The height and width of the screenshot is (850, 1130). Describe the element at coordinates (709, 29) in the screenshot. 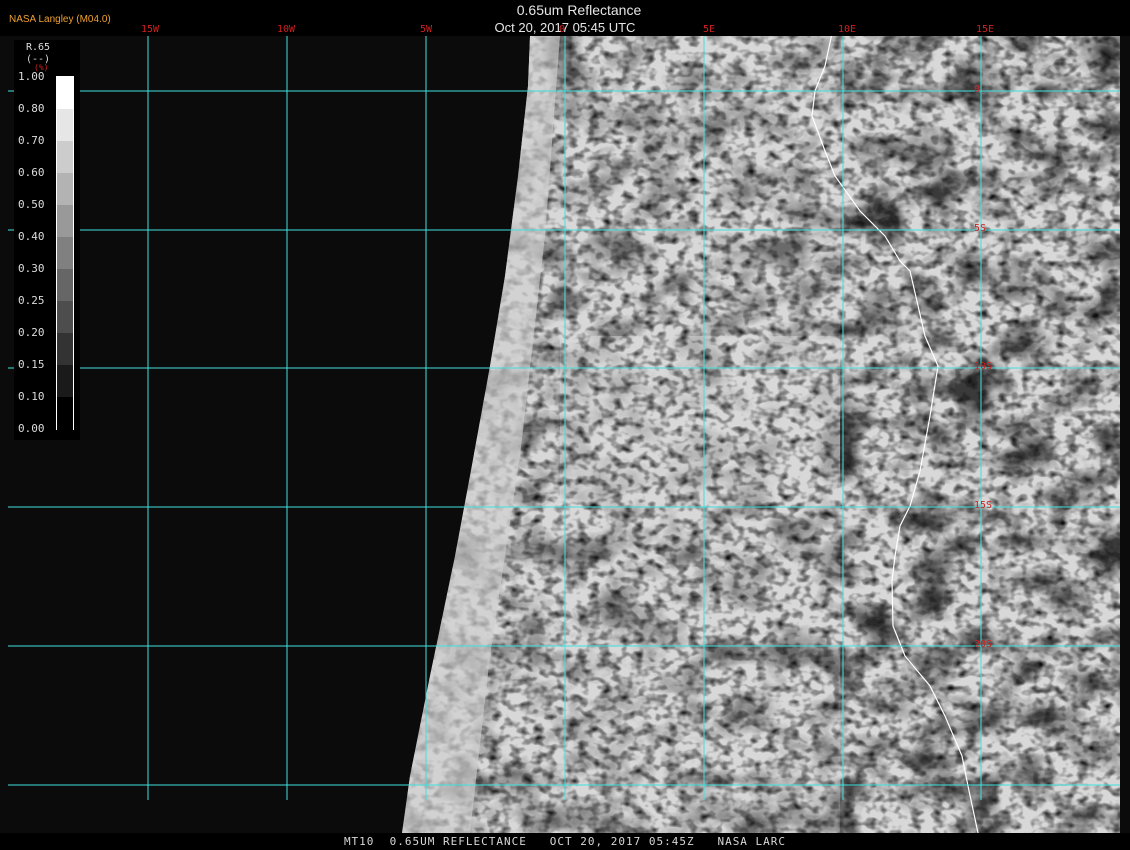

I see `top-lon-label-5e: 5E` at that location.